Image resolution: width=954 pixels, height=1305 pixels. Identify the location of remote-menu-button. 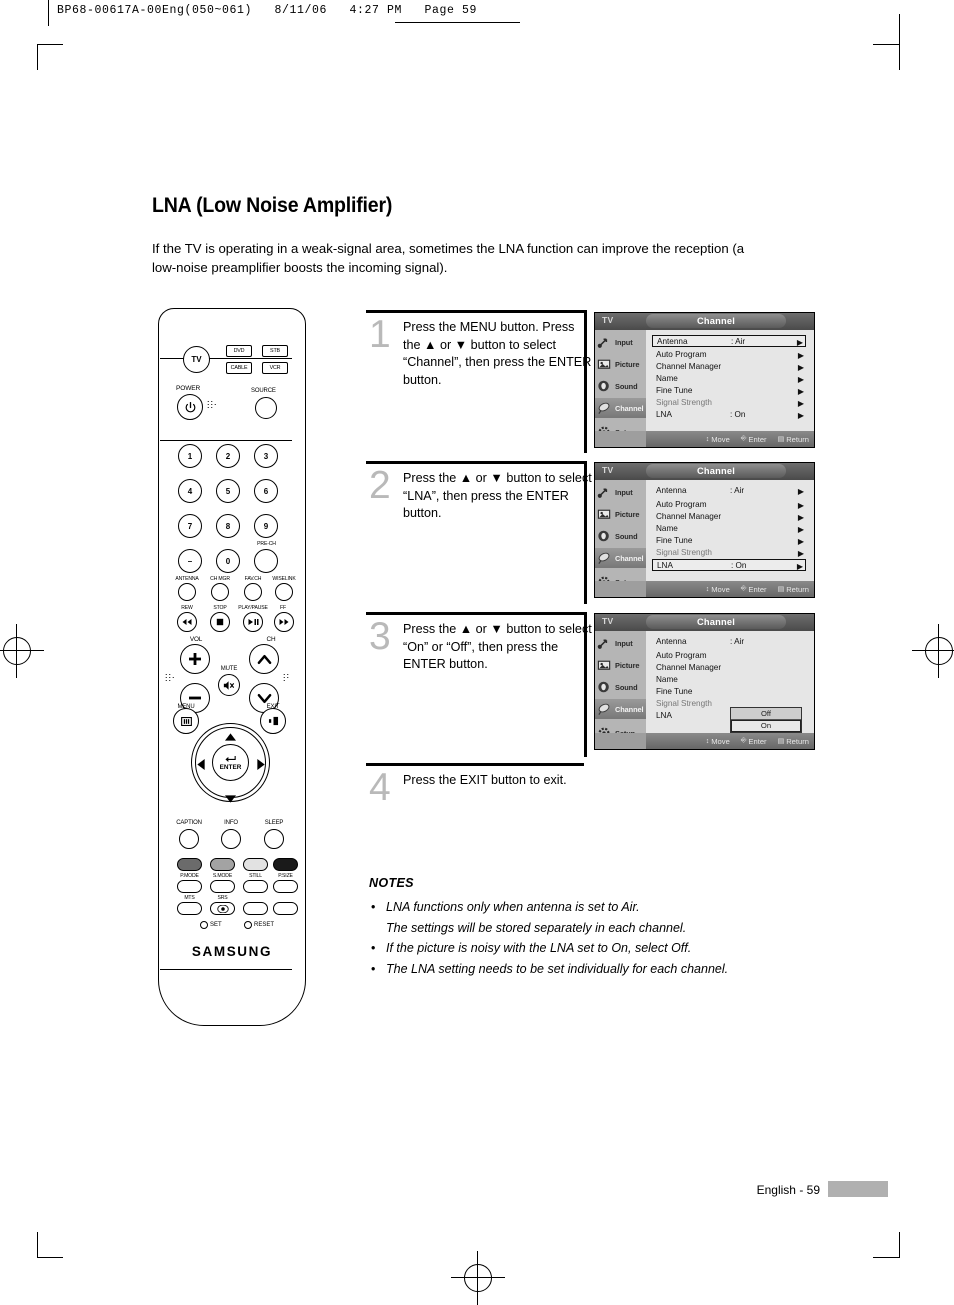
(186, 721).